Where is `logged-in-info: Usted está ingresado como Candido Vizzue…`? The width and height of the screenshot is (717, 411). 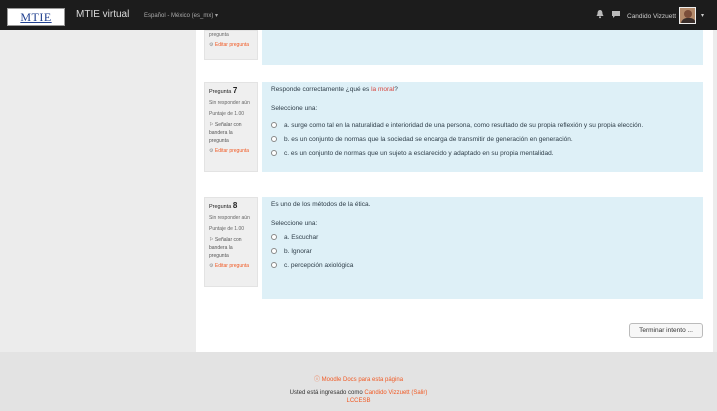 logged-in-info: Usted está ingresado como Candido Vizzue… is located at coordinates (358, 393).